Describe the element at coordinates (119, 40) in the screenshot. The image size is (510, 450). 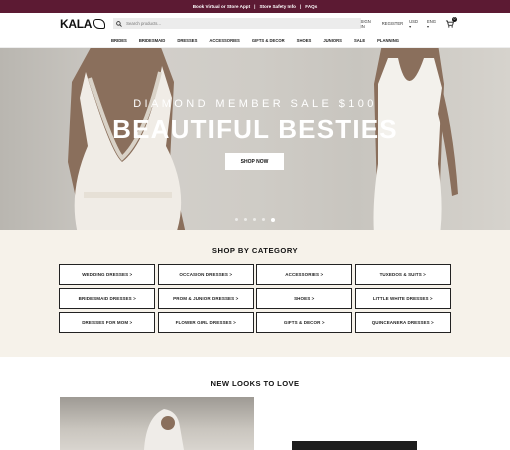
I see `nav-item-brides: BRIDES` at that location.